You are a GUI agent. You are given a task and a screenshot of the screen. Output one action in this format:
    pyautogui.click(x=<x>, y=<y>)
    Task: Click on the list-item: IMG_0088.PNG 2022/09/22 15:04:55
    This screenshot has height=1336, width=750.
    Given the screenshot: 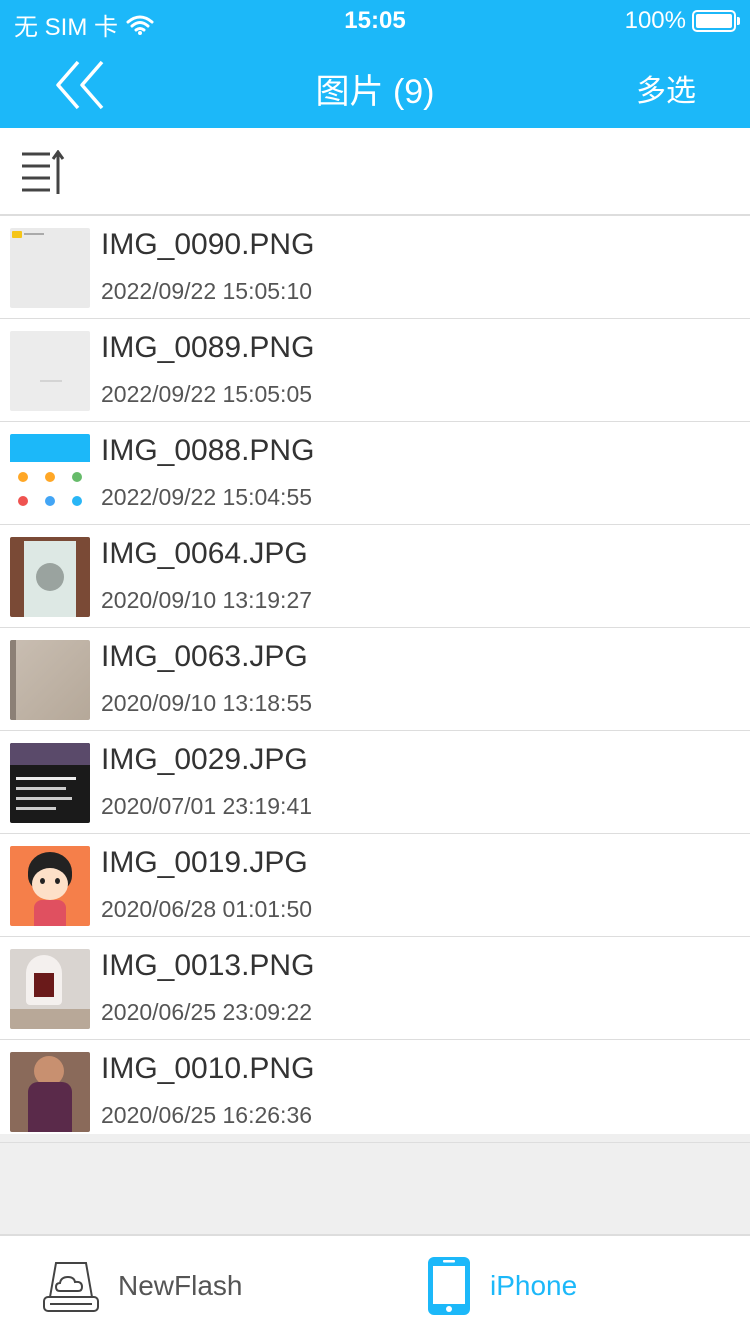 What is the action you would take?
    pyautogui.click(x=375, y=473)
    